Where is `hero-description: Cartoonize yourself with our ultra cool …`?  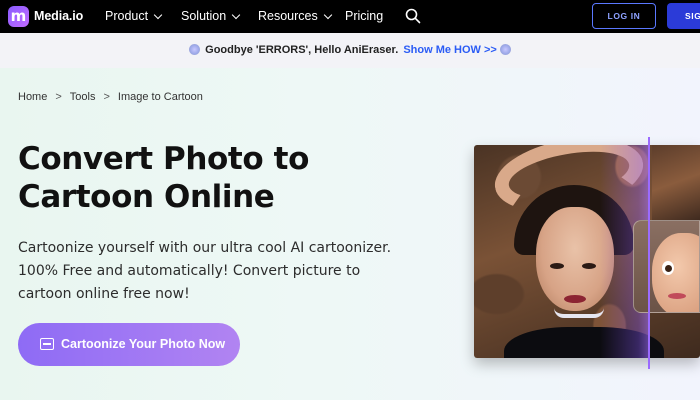 hero-description: Cartoonize yourself with our ultra cool … is located at coordinates (205, 271).